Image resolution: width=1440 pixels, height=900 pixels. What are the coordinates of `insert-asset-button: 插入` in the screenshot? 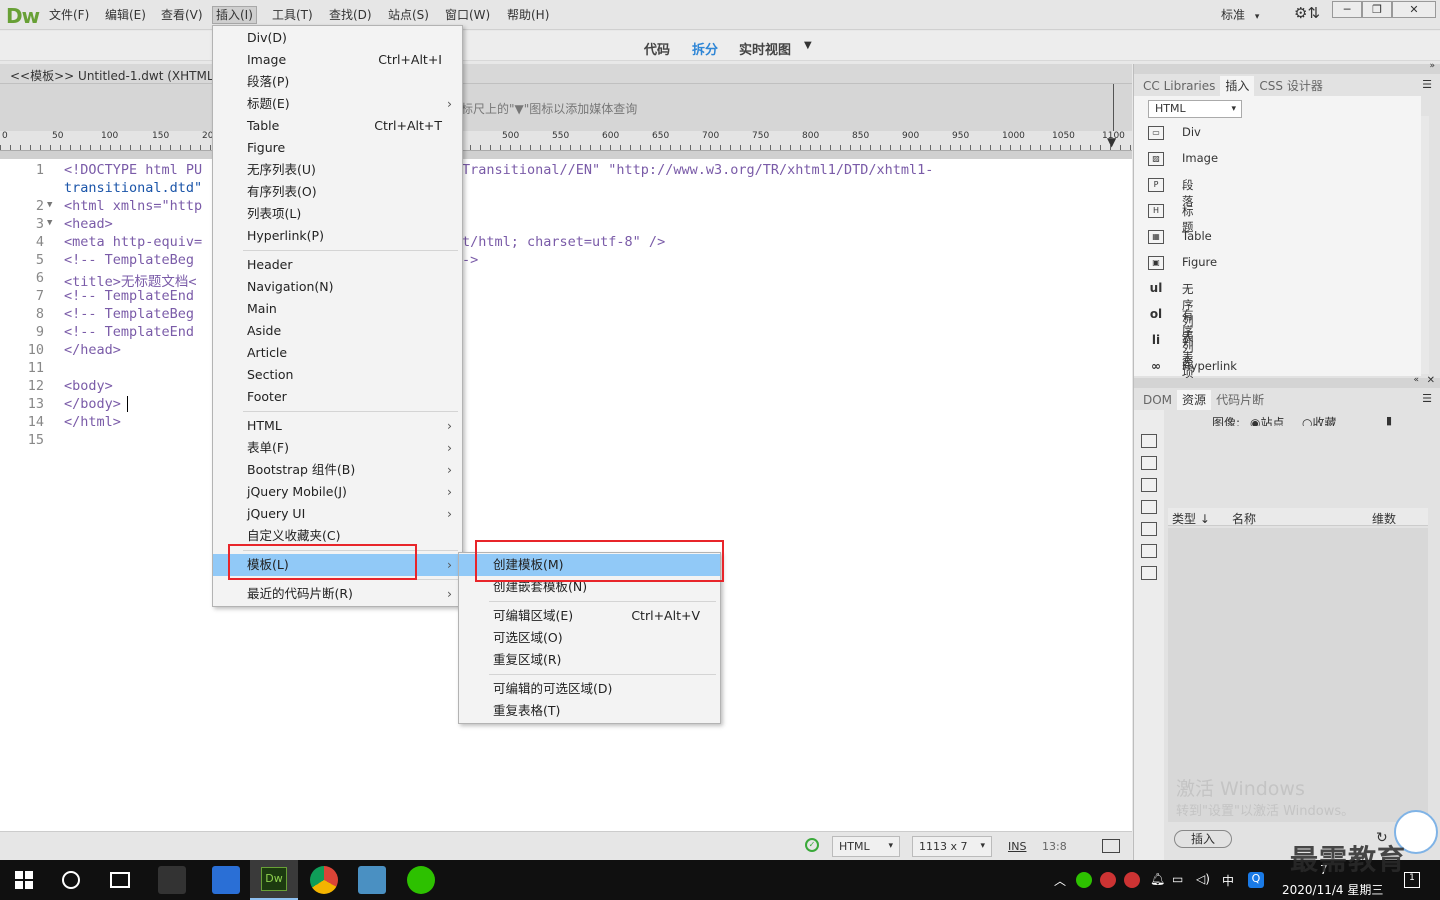 It's located at (1203, 839).